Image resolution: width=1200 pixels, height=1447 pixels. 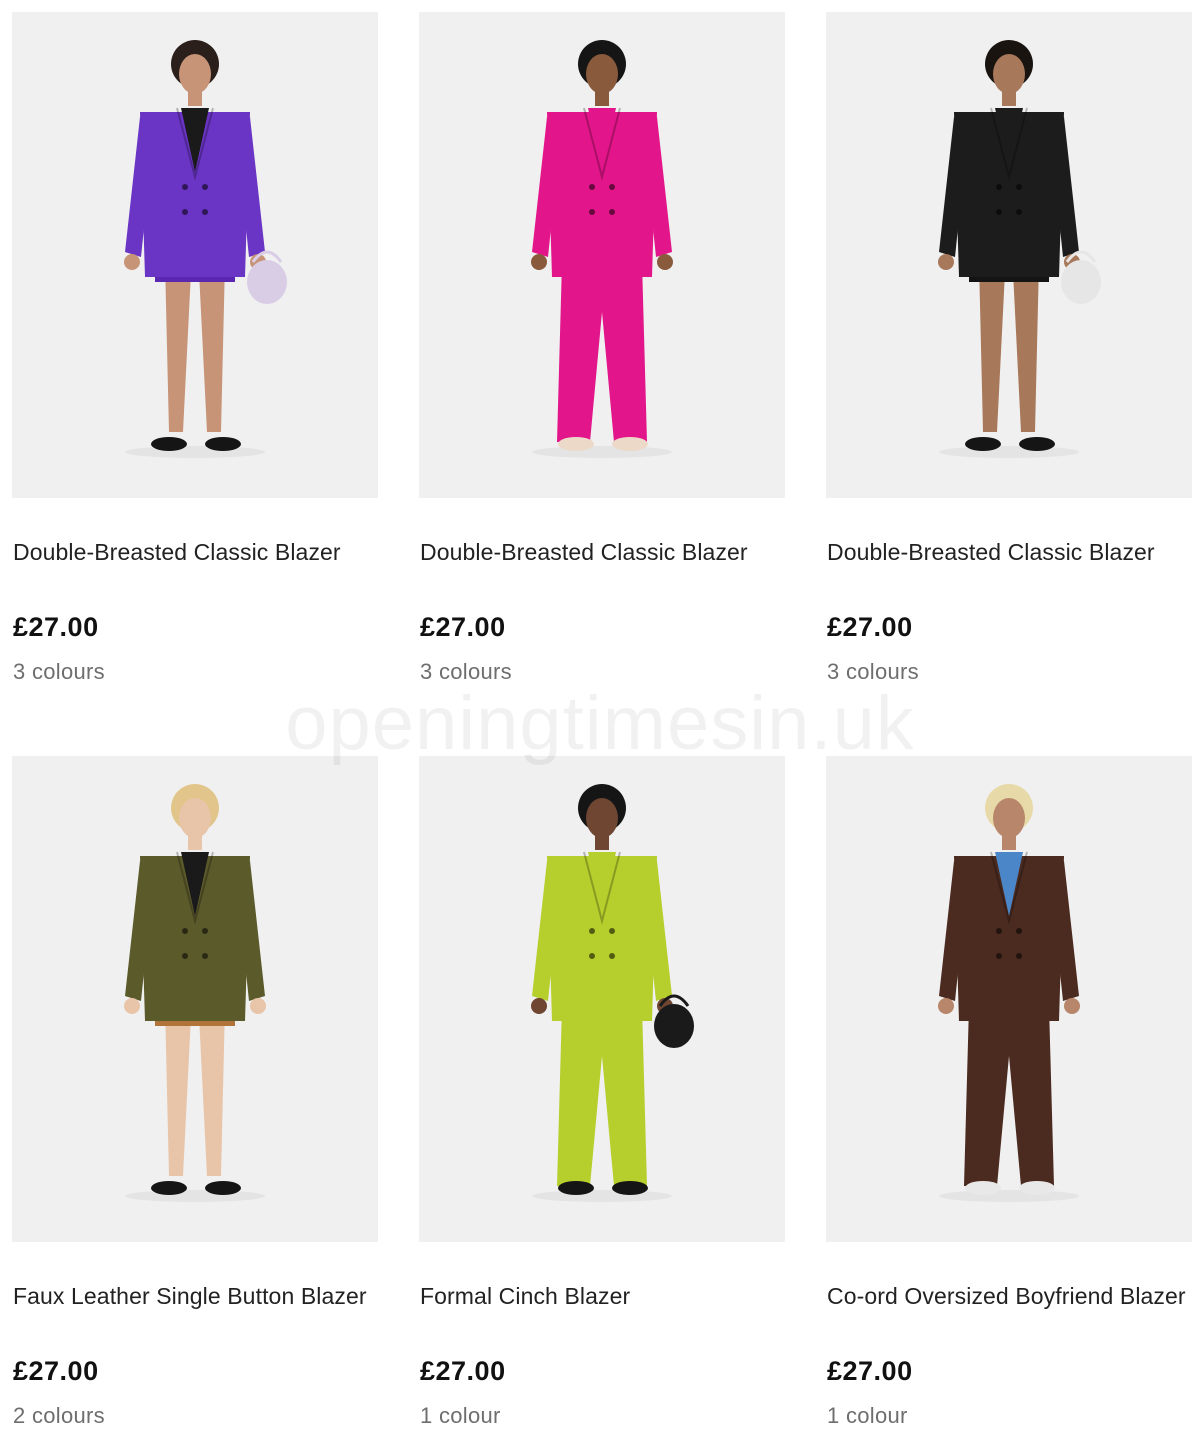 I want to click on model-brown-oversized-blazer, so click(x=1009, y=993).